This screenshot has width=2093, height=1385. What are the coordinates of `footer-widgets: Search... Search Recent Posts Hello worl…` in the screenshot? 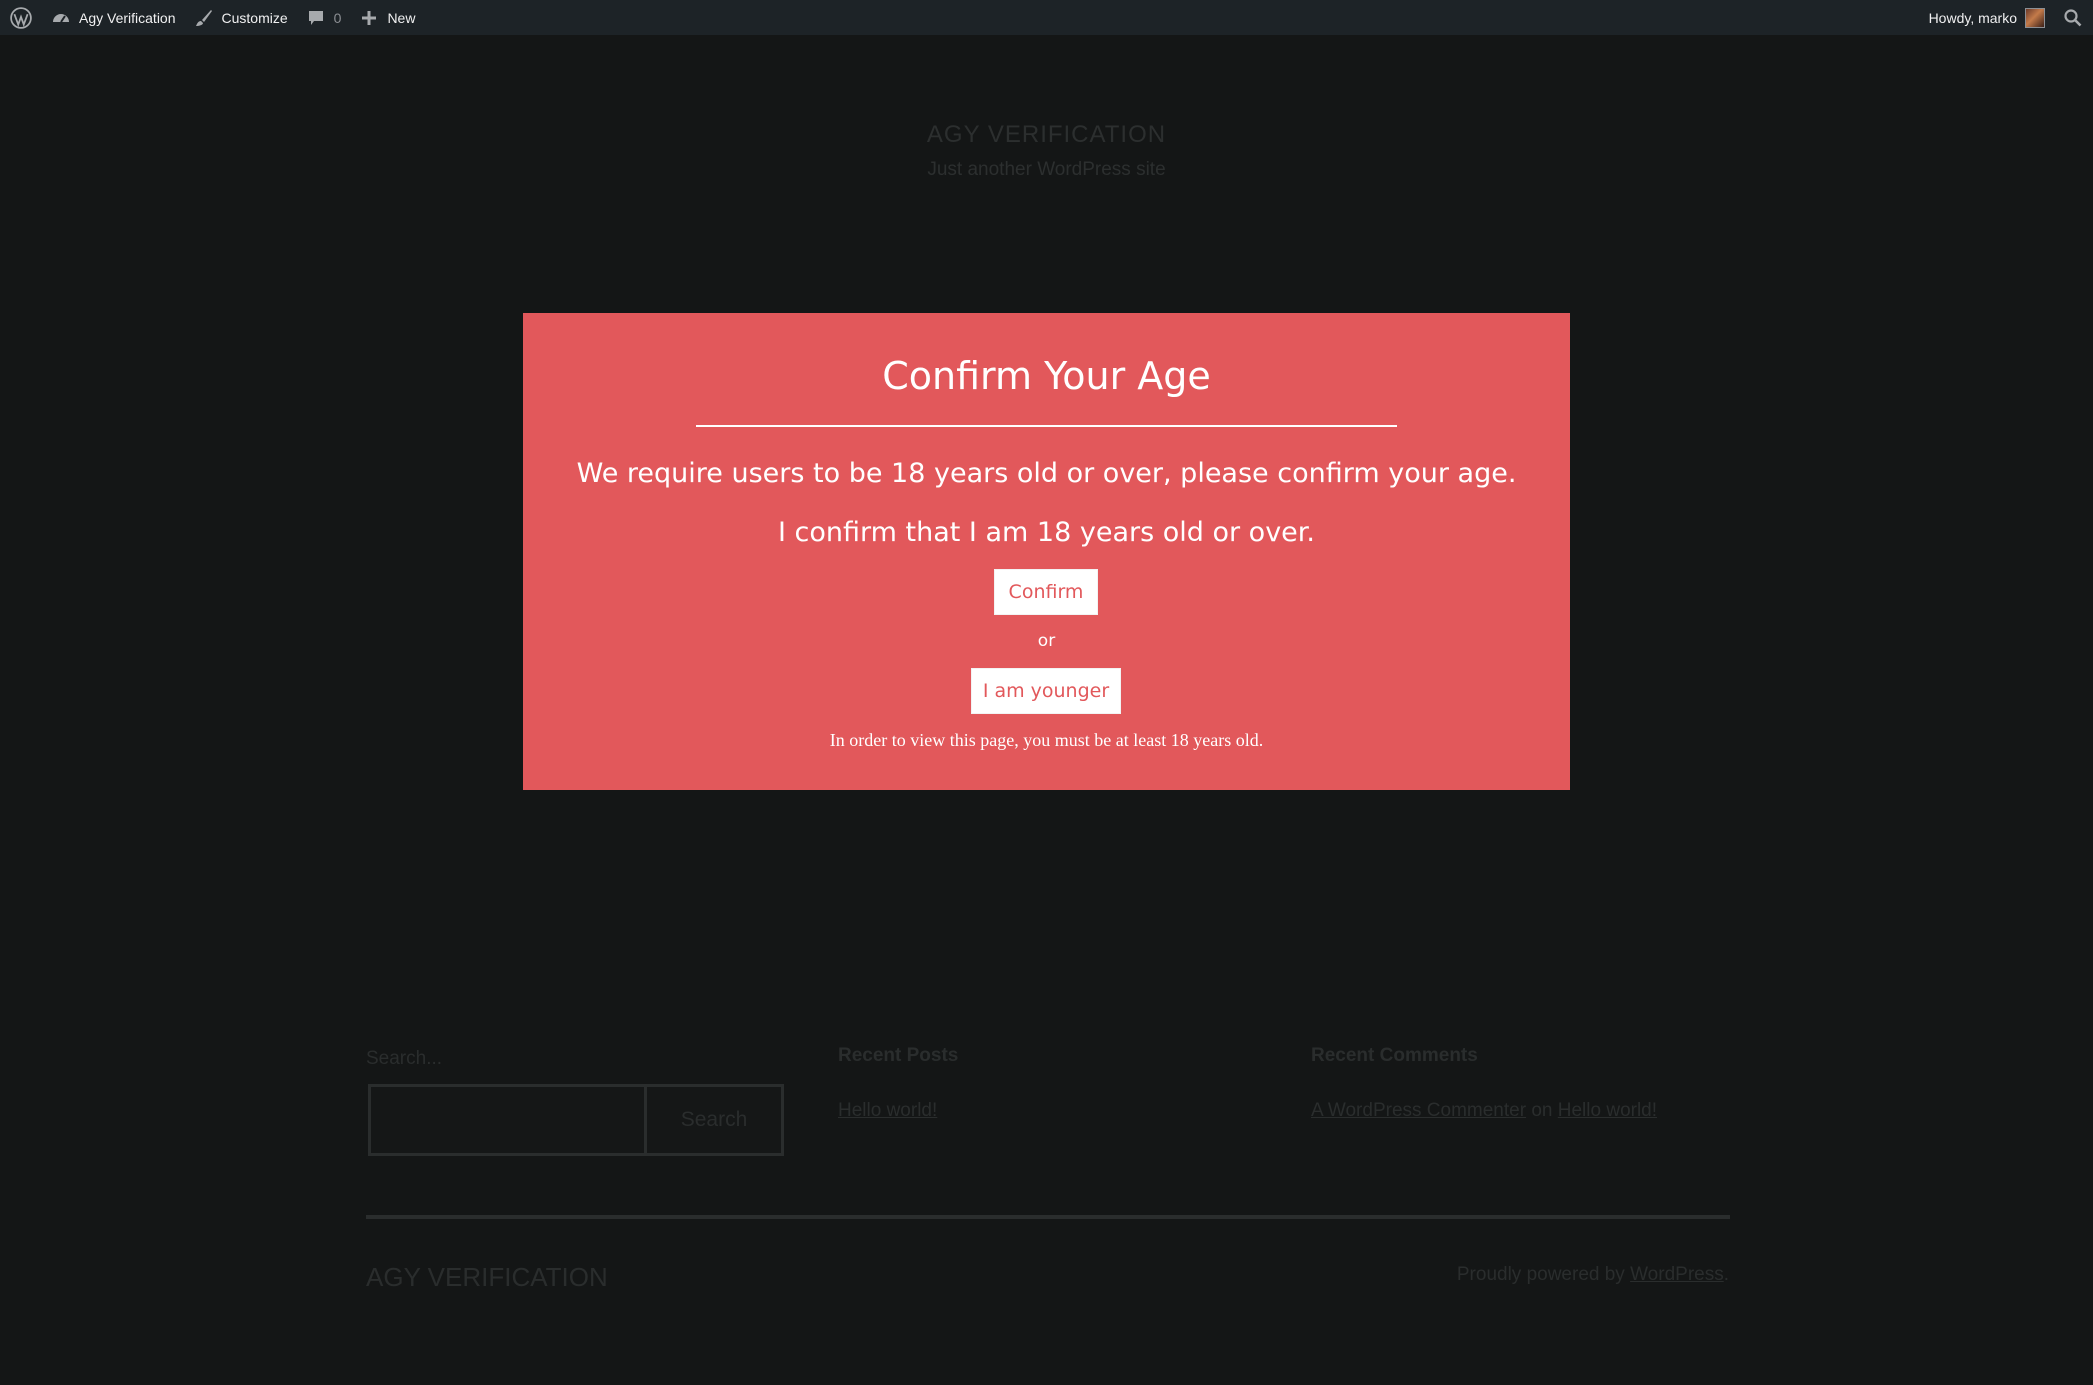 It's located at (1048, 1079).